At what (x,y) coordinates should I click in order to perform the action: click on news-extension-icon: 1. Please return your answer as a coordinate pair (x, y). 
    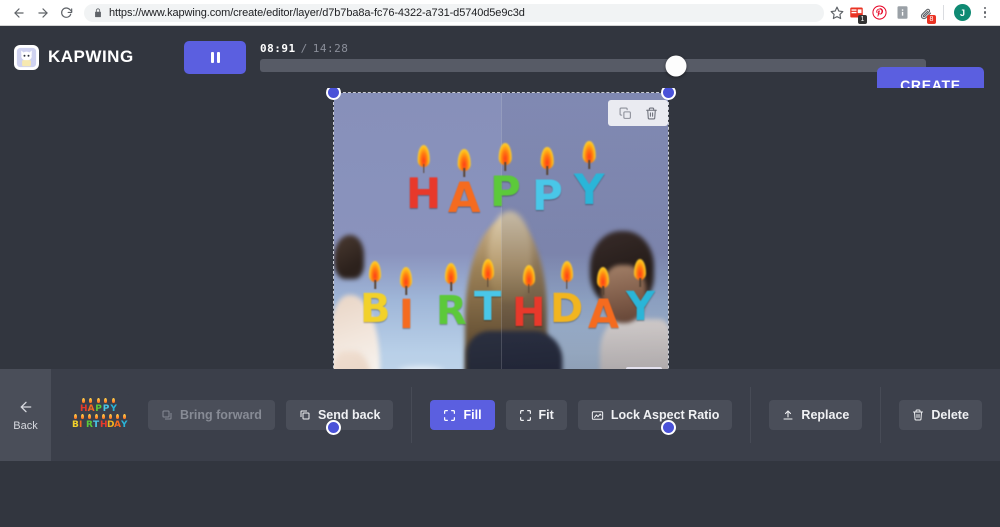
    Looking at the image, I should click on (857, 14).